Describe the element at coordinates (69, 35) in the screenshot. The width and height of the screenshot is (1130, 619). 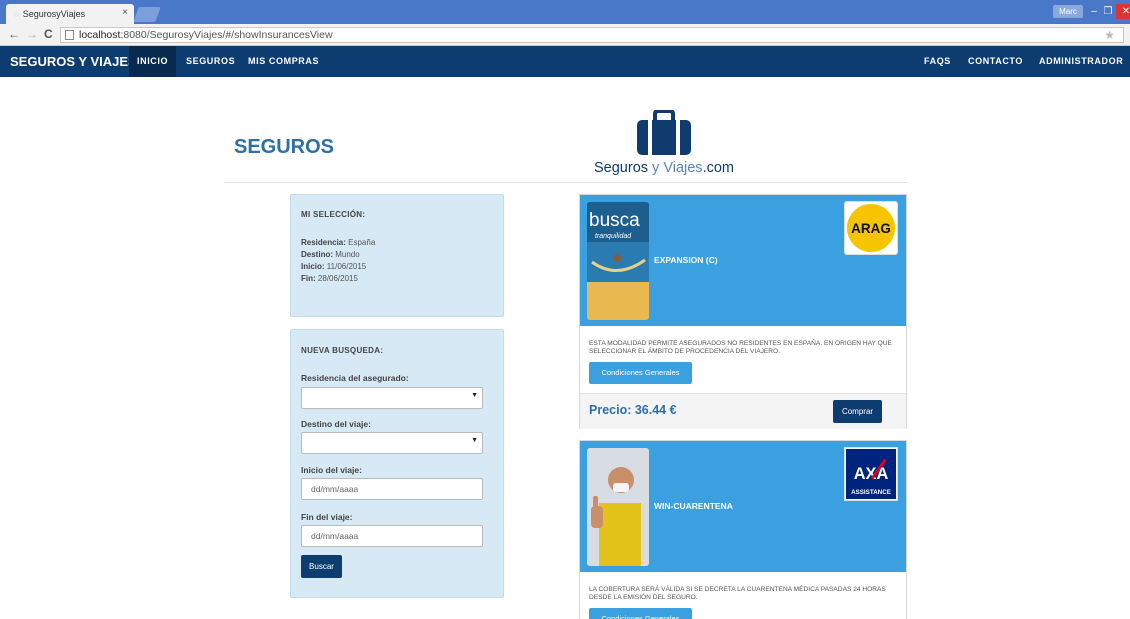
I see `page-icon` at that location.